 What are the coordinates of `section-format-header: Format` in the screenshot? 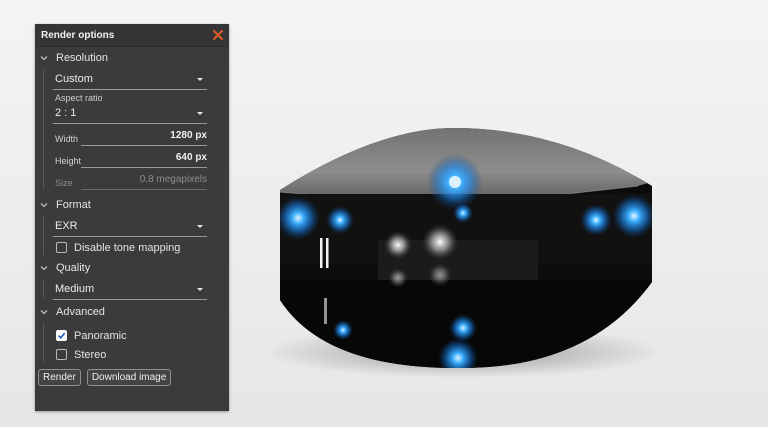 It's located at (132, 205).